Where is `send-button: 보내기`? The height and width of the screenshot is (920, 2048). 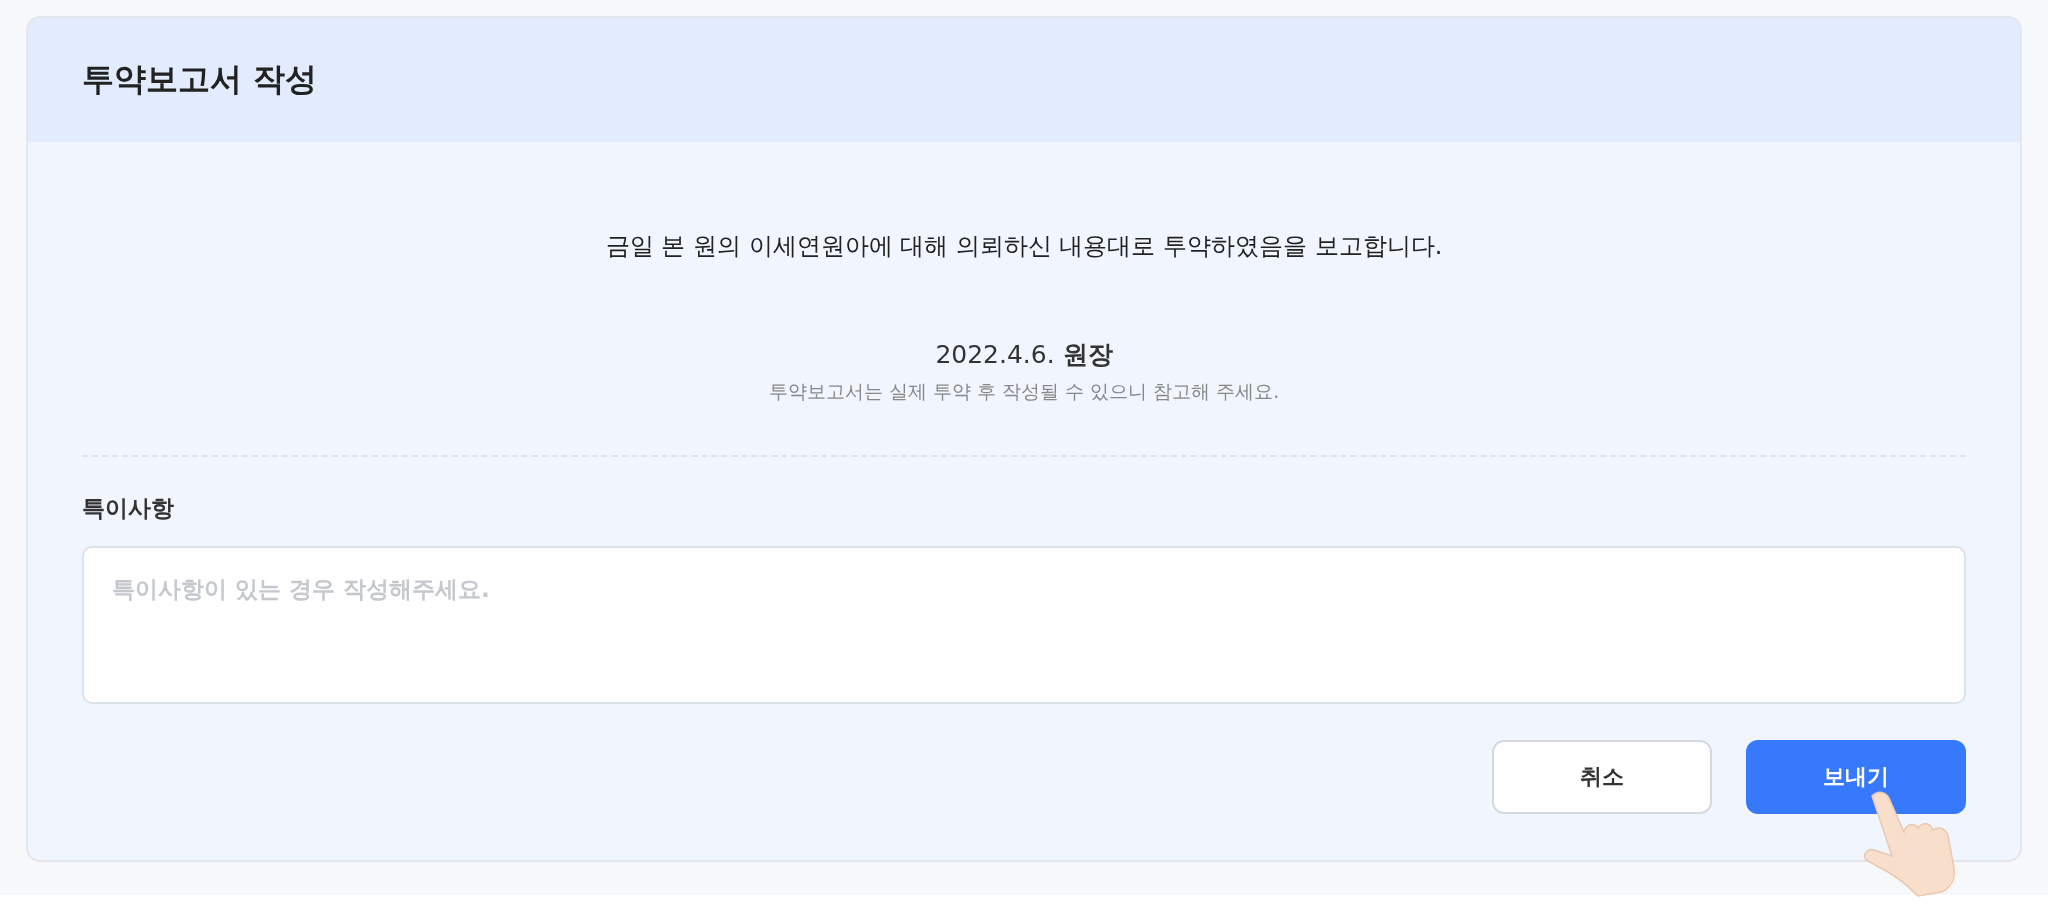 send-button: 보내기 is located at coordinates (1856, 777).